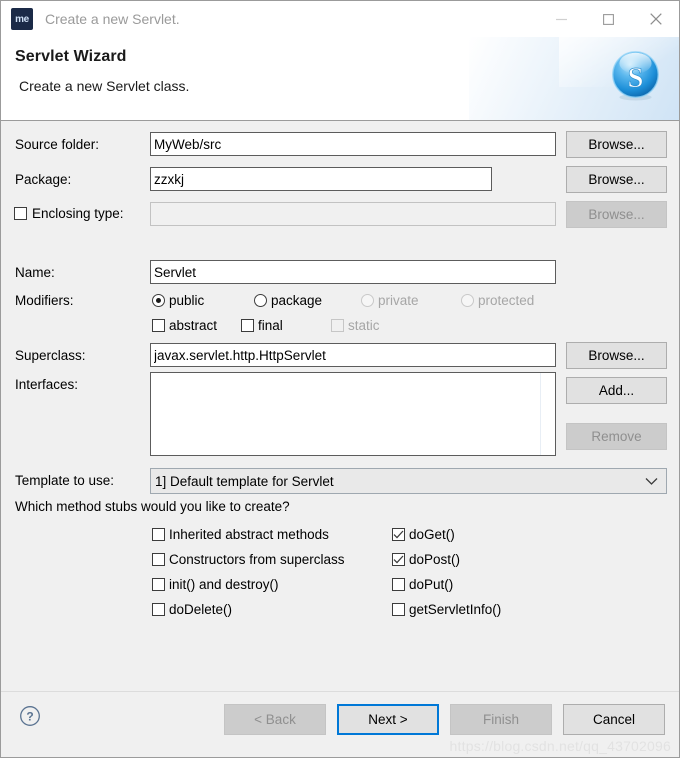 This screenshot has height=758, width=680. I want to click on stub-dopost-label: doPost(), so click(435, 559).